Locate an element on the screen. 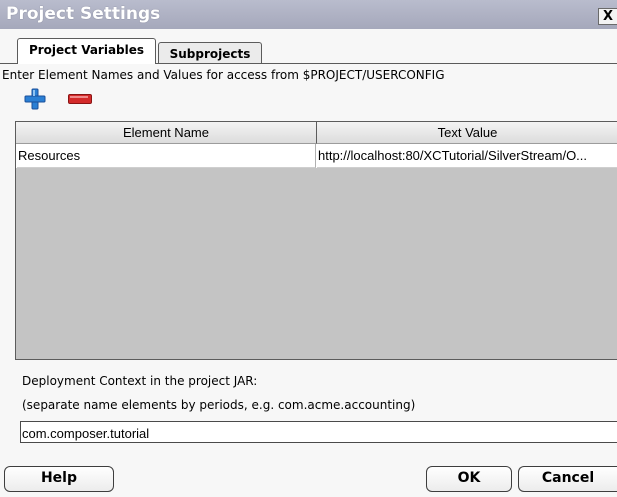  deployment-context-input is located at coordinates (318, 432).